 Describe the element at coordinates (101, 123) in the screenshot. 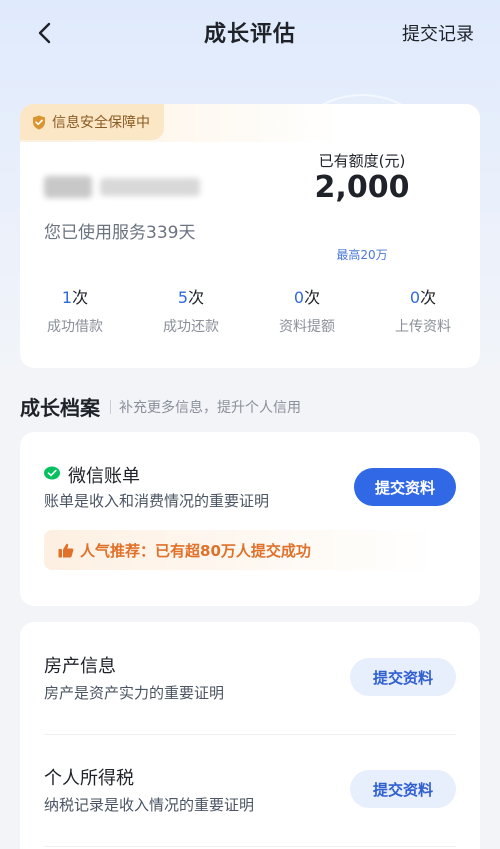

I see `security-badge-label: 信息安全保障中` at that location.